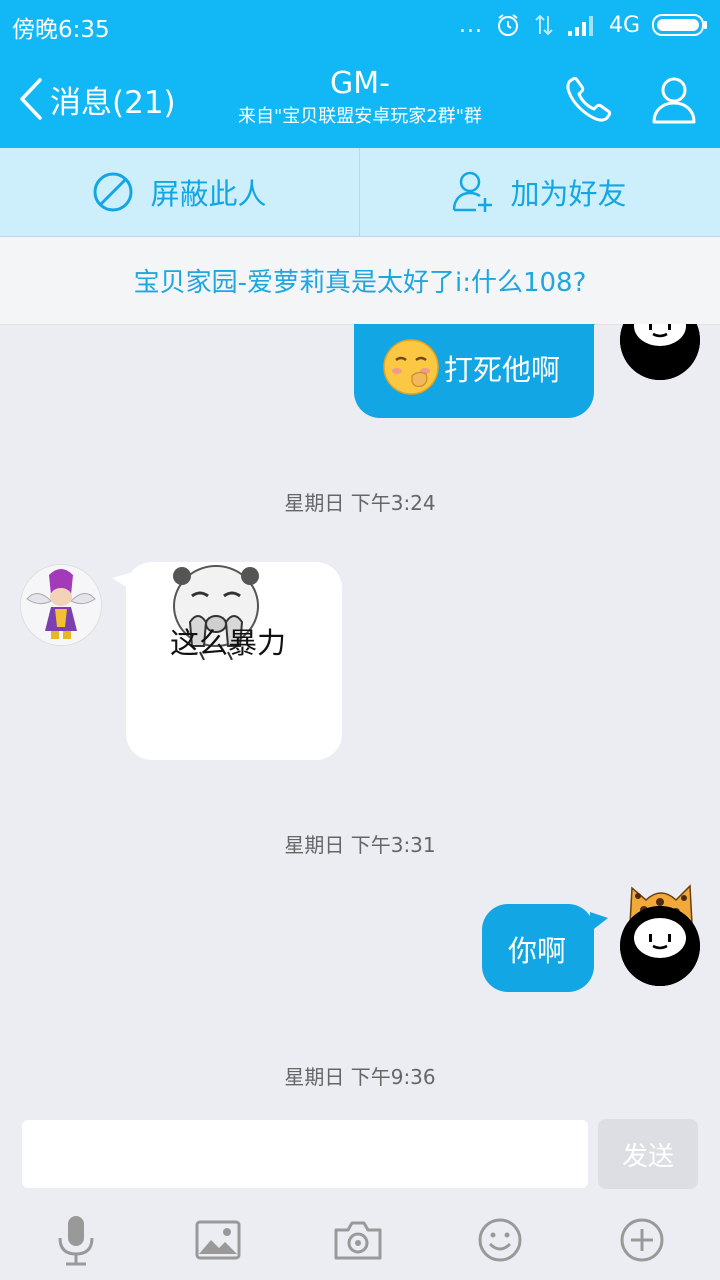 The image size is (720, 1280). I want to click on status-icons: ... 4G, so click(583, 25).